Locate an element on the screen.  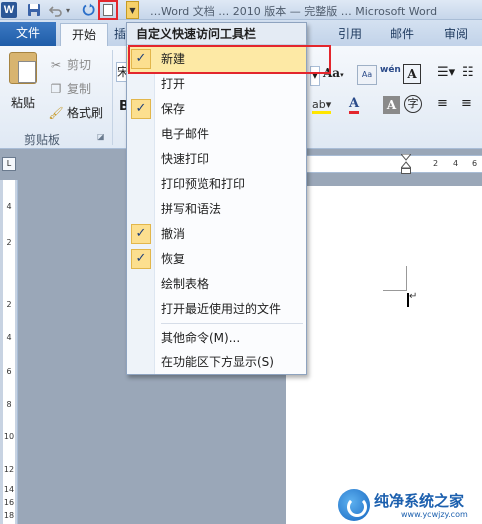
paste-label: 粘贴 is located at coordinates (22, 103).